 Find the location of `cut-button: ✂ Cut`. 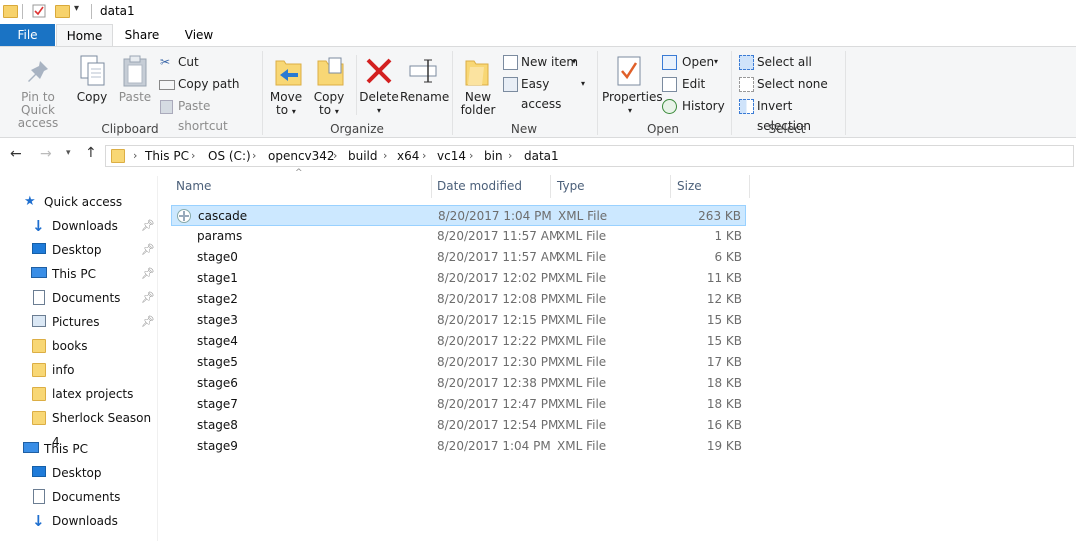

cut-button: ✂ Cut is located at coordinates (206, 62).